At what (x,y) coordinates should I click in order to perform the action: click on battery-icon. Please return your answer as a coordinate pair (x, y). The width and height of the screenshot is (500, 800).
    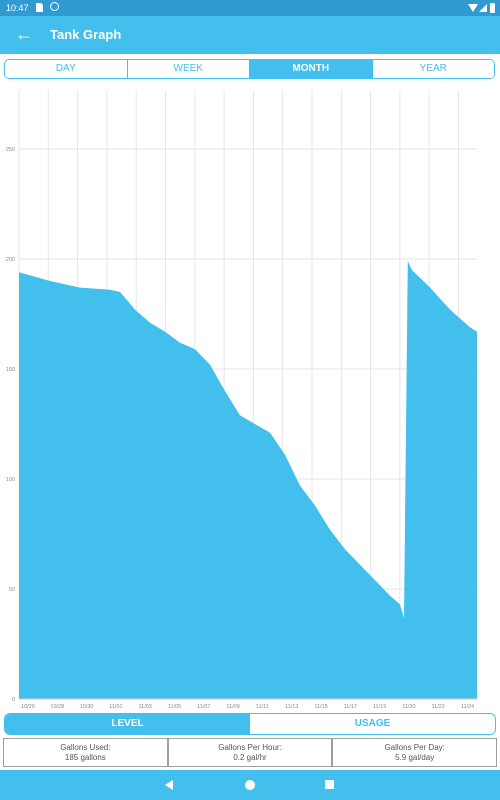
    Looking at the image, I should click on (492, 8).